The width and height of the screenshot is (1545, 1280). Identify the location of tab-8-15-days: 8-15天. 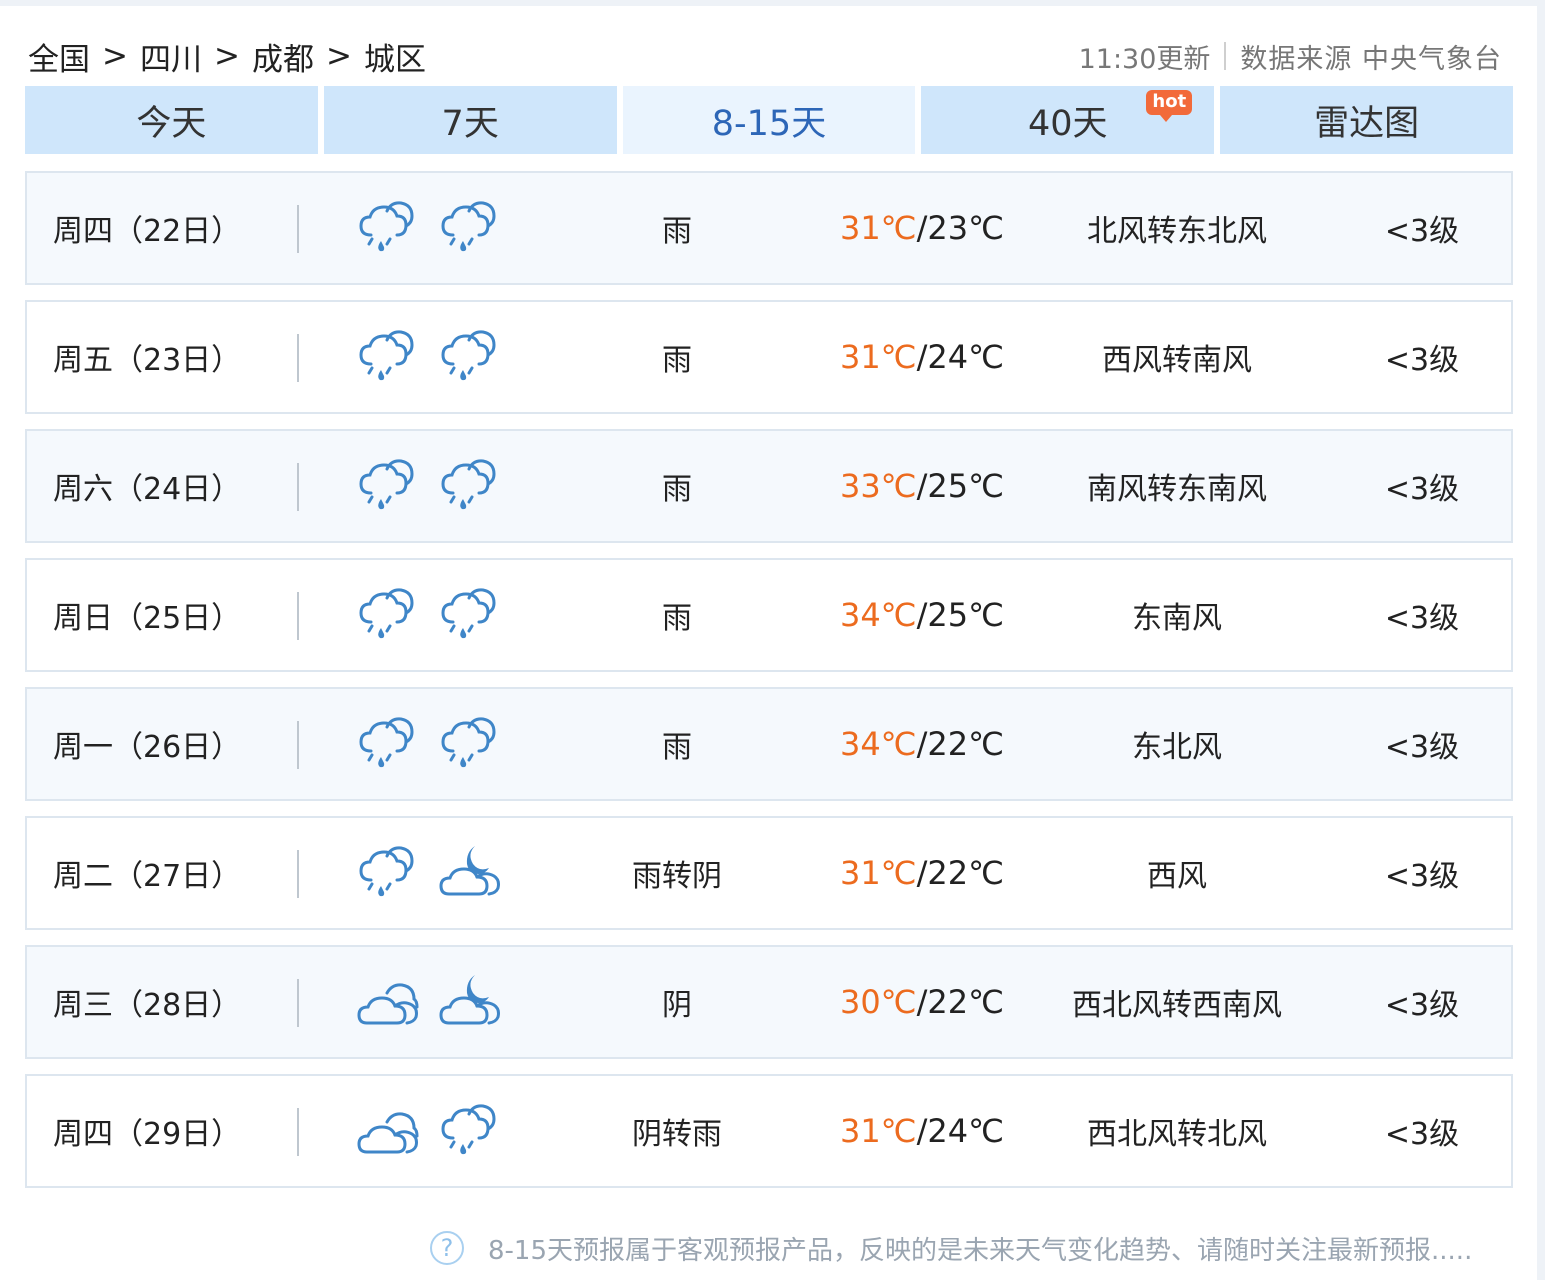
(769, 120).